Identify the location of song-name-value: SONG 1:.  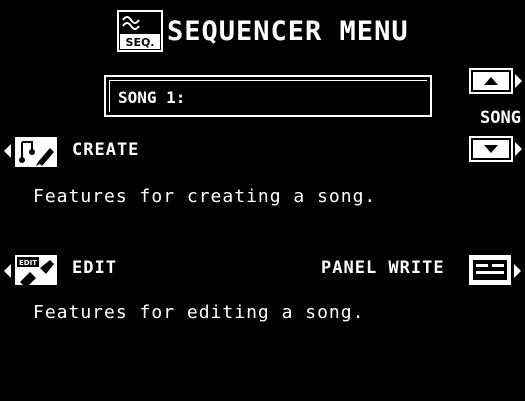
(152, 97).